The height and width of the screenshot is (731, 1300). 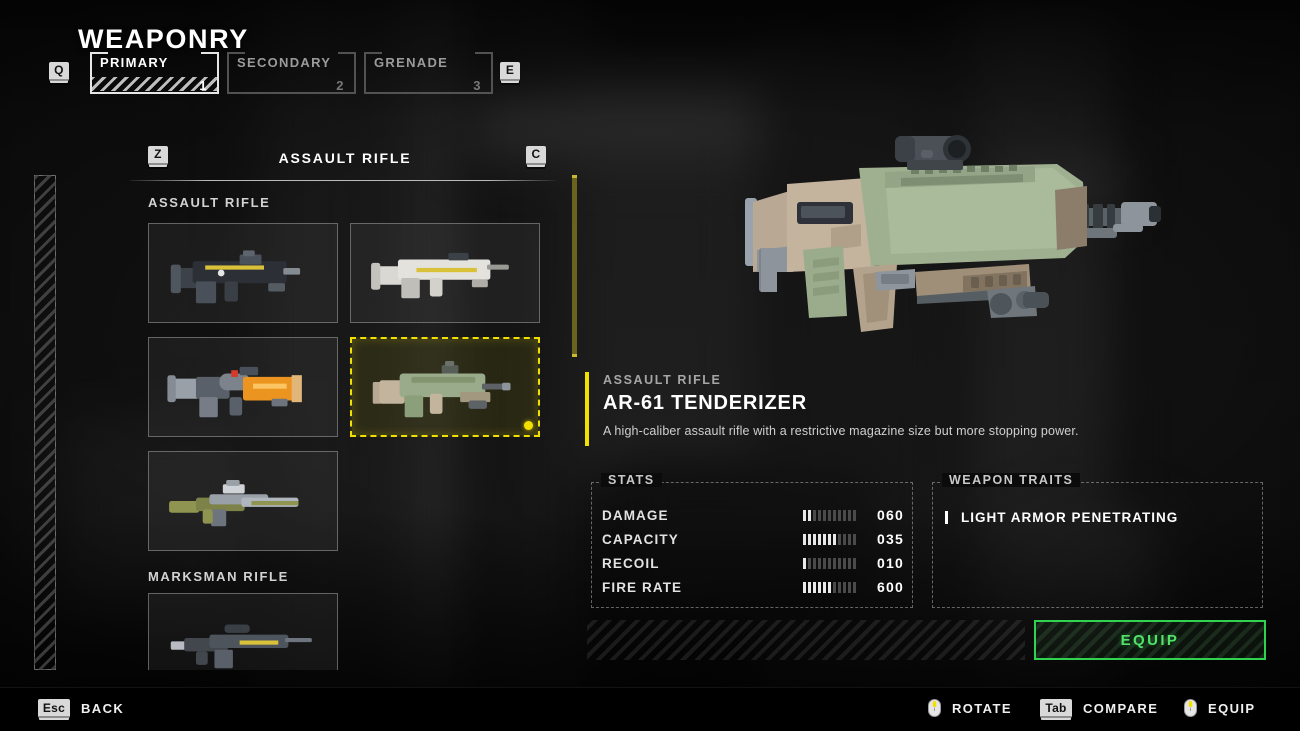 I want to click on stat-value-capacity: 035, so click(x=890, y=539).